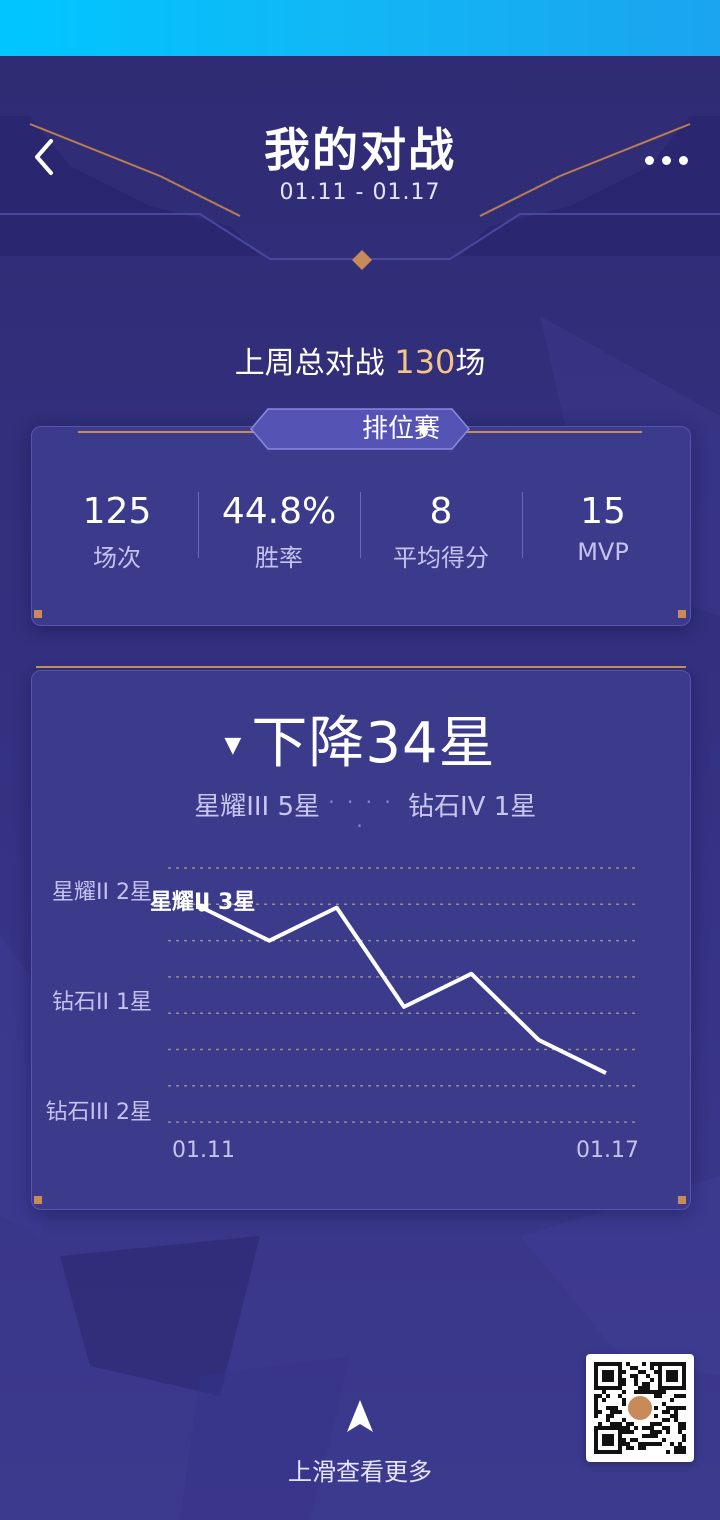 This screenshot has width=720, height=1520. What do you see at coordinates (360, 1416) in the screenshot?
I see `arrow-up-icon` at bounding box center [360, 1416].